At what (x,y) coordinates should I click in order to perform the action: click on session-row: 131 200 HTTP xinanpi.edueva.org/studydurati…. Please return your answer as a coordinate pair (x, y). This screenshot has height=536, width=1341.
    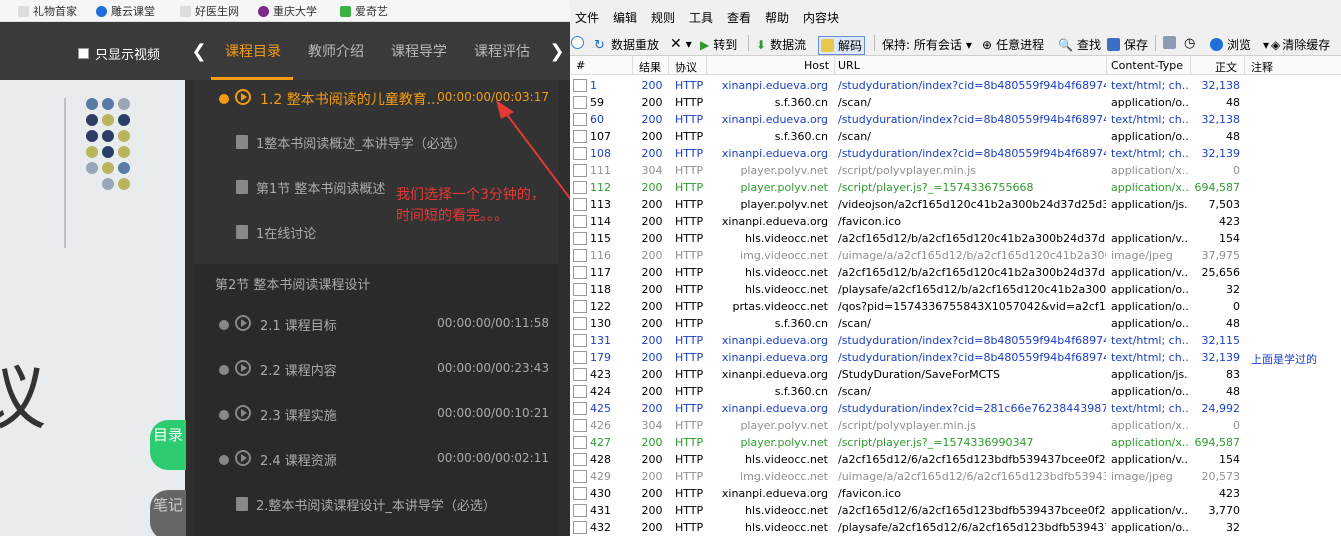
    Looking at the image, I should click on (955, 340).